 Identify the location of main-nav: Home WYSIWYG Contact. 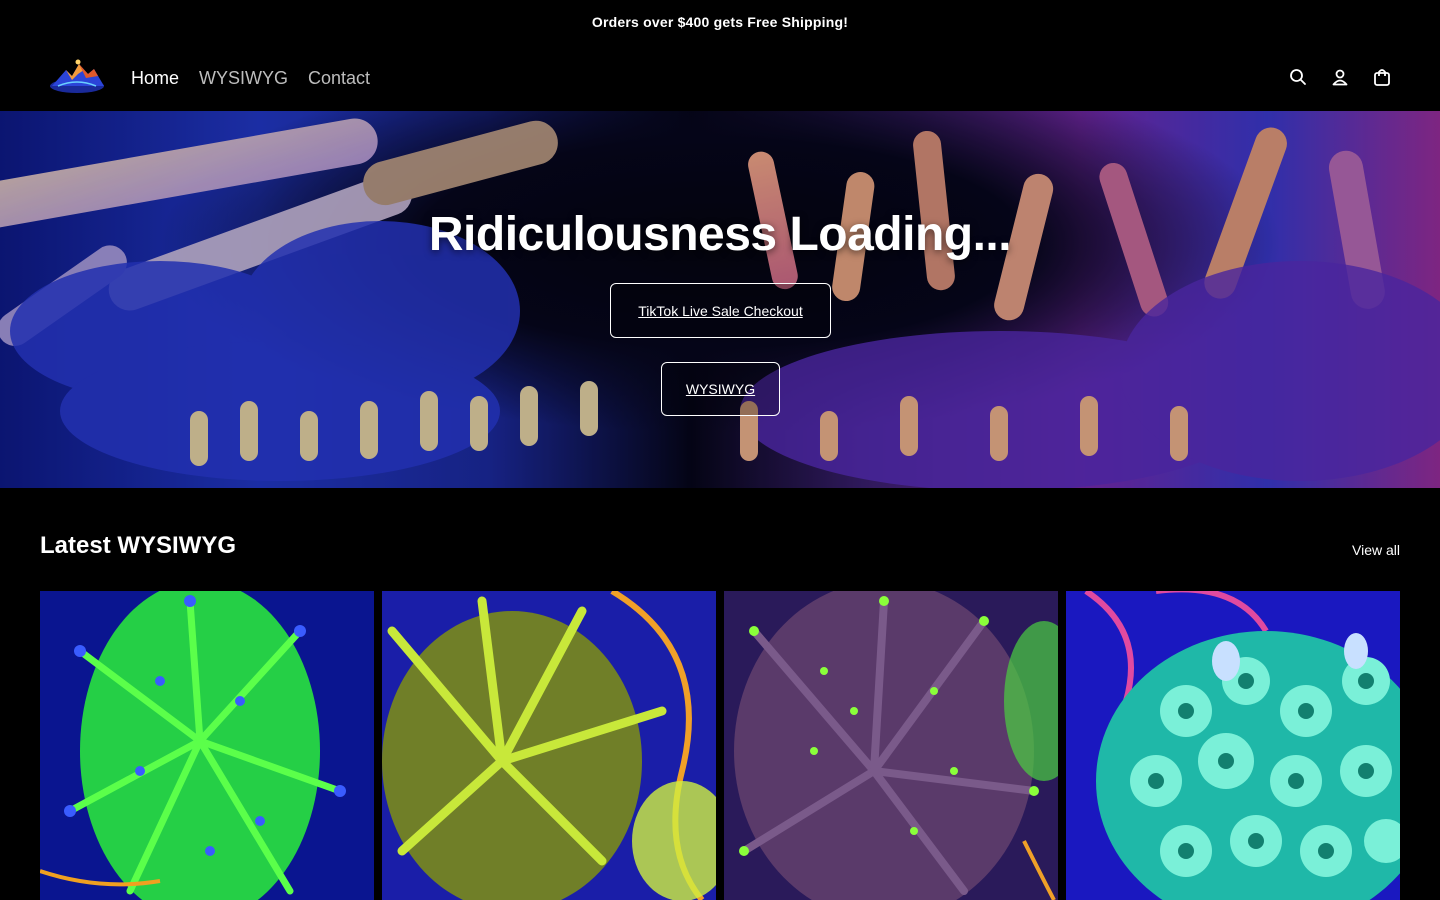
(250, 78).